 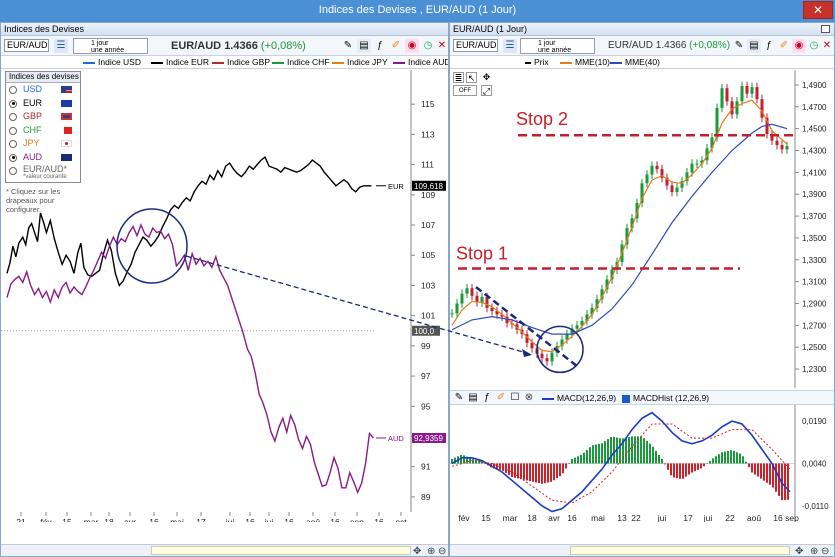 What do you see at coordinates (490, 29) in the screenshot?
I see `right-panel-title-text: EUR/AUD (1 Jour)` at bounding box center [490, 29].